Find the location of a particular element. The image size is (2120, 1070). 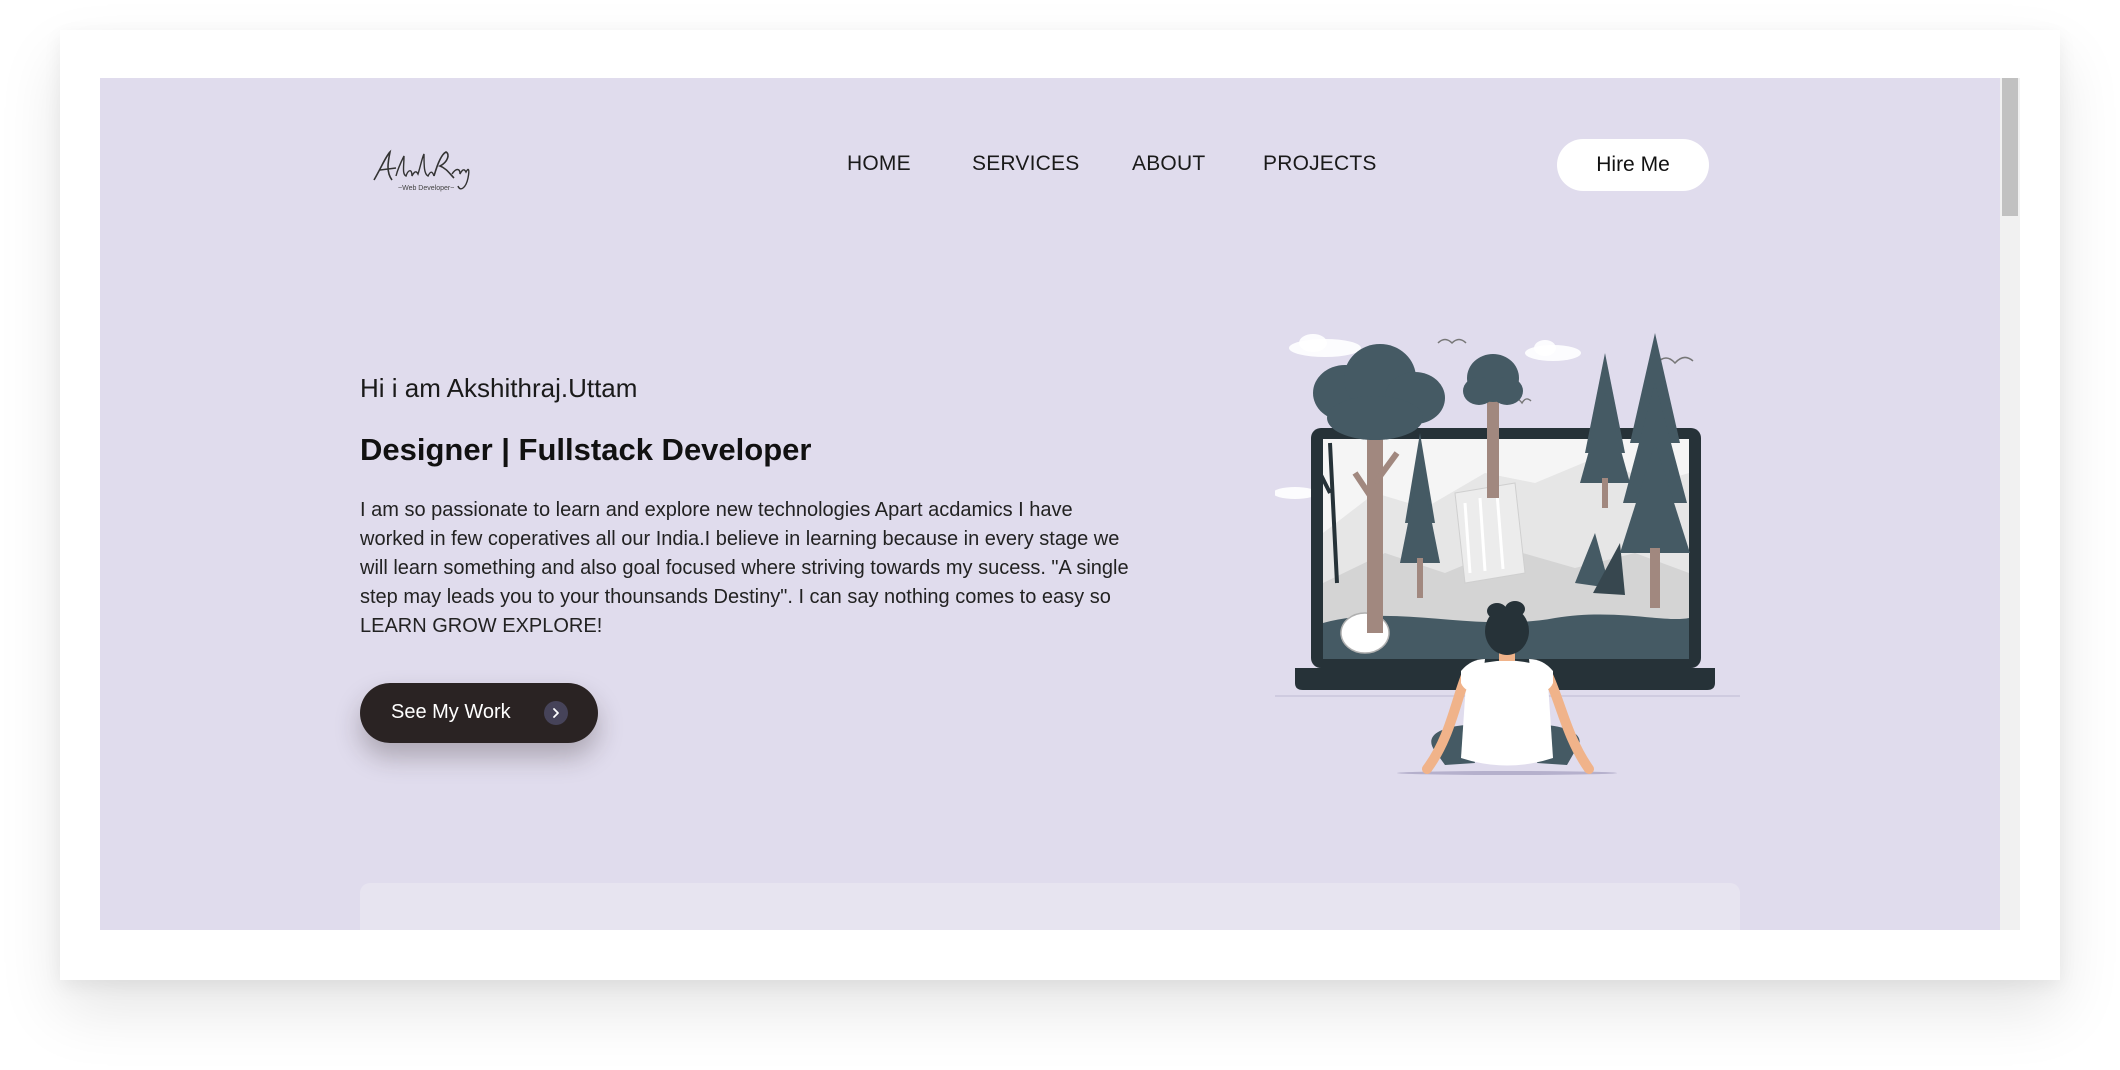

hero-role: Designer | Fullstack Developer is located at coordinates (586, 449).